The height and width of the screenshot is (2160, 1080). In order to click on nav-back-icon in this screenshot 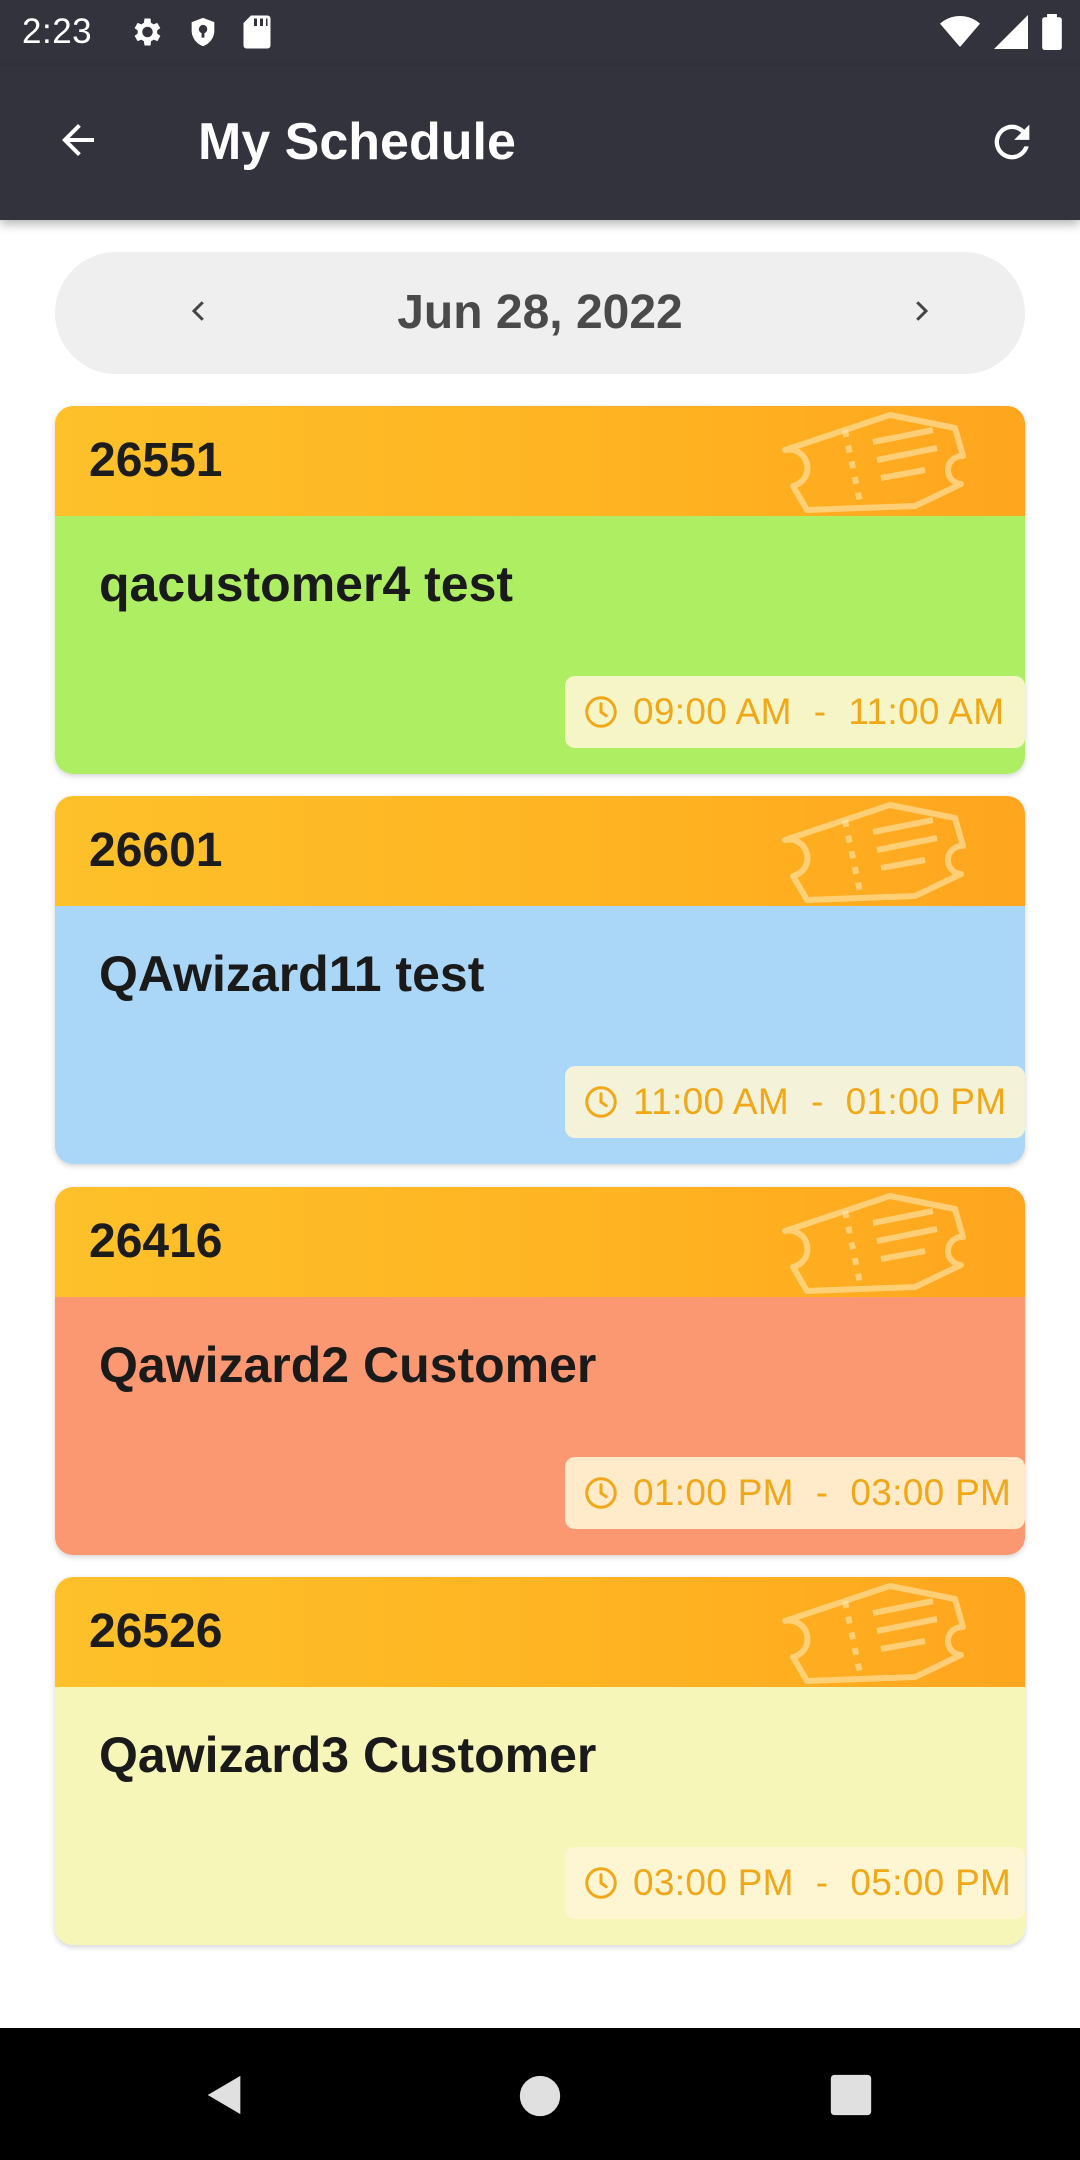, I will do `click(225, 2097)`.